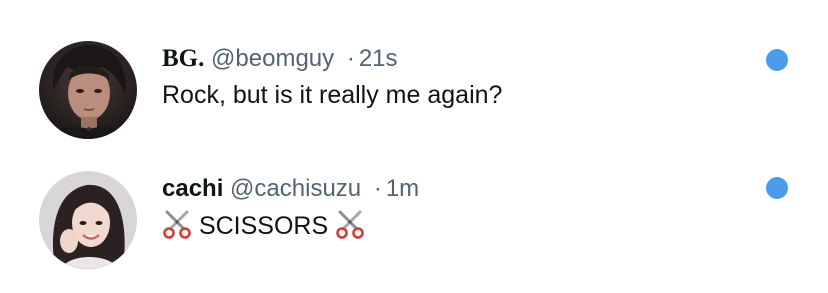  I want to click on notification-text-container: SCISSORS, so click(263, 225).